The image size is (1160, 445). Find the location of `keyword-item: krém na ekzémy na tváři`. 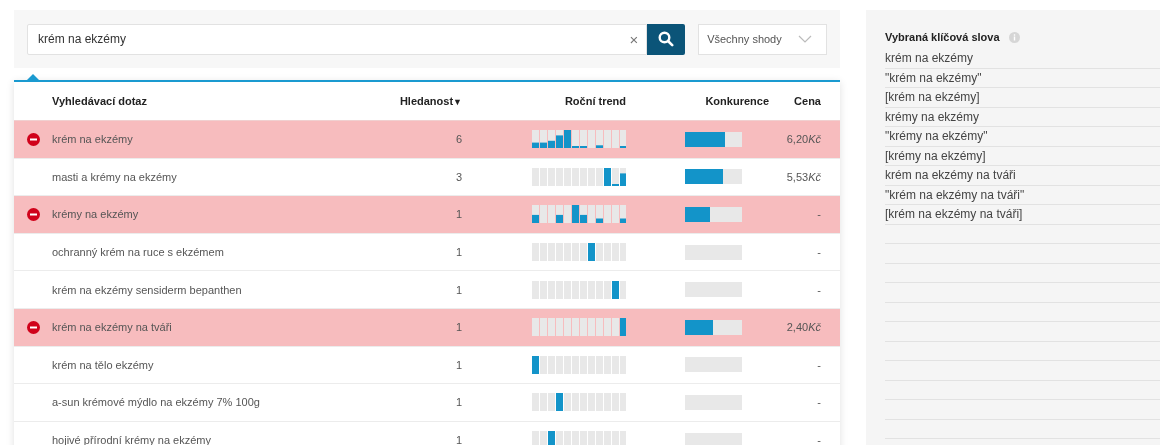

keyword-item: krém na ekzémy na tváři is located at coordinates (950, 175).